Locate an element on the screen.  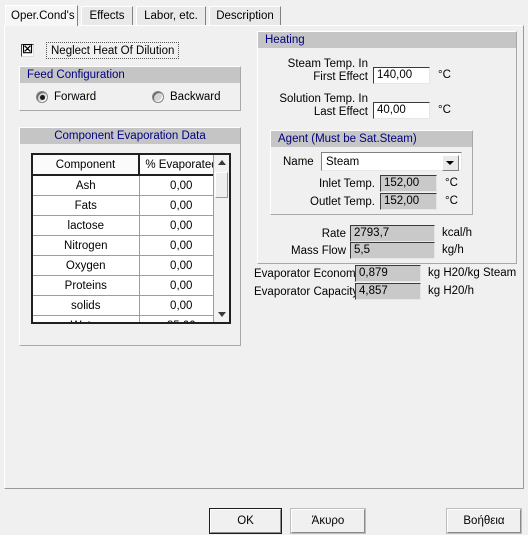
steam-temp-unit: °C is located at coordinates (444, 75).